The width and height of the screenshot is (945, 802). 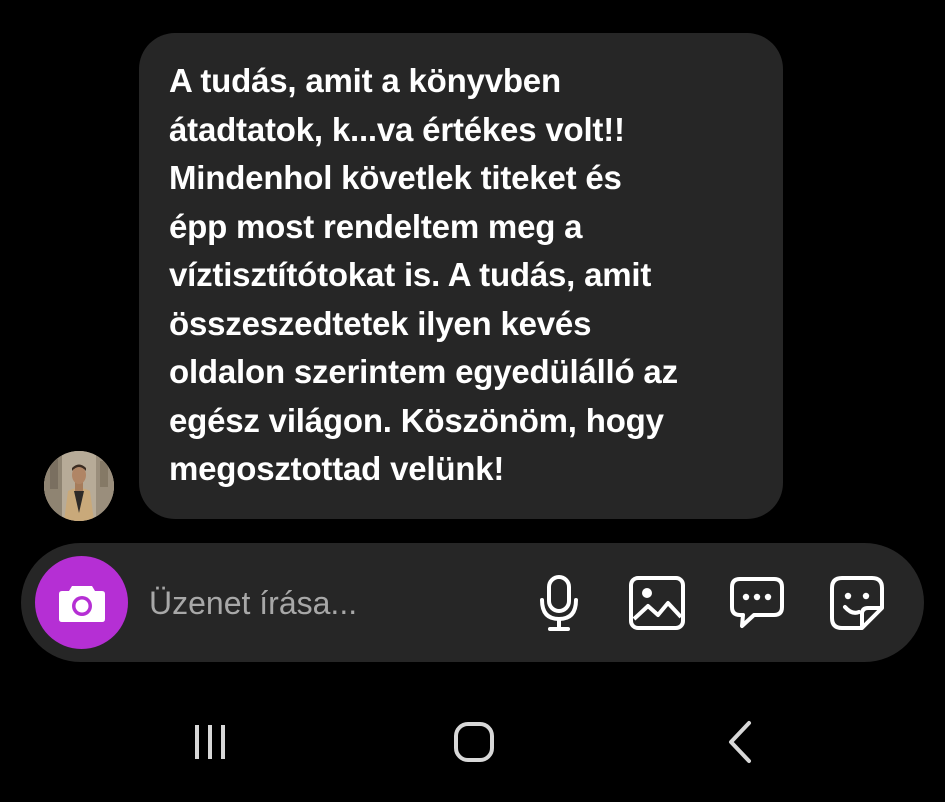 I want to click on sender-avatar, so click(x=79, y=486).